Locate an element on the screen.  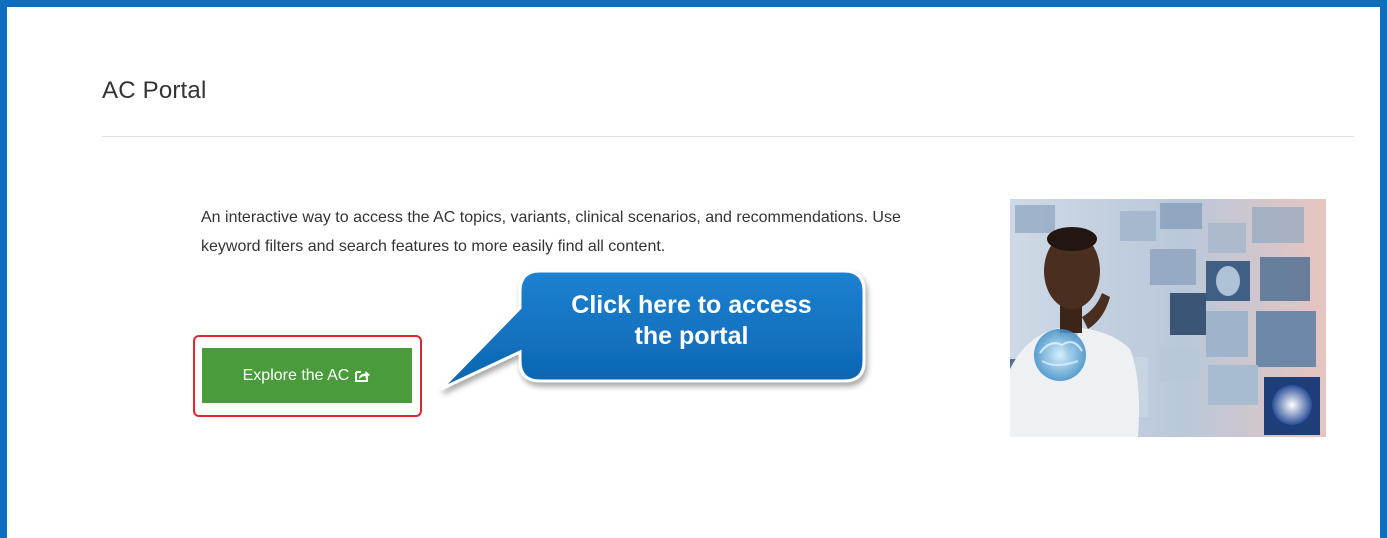
callout-line-1: Click here to access is located at coordinates (691, 305).